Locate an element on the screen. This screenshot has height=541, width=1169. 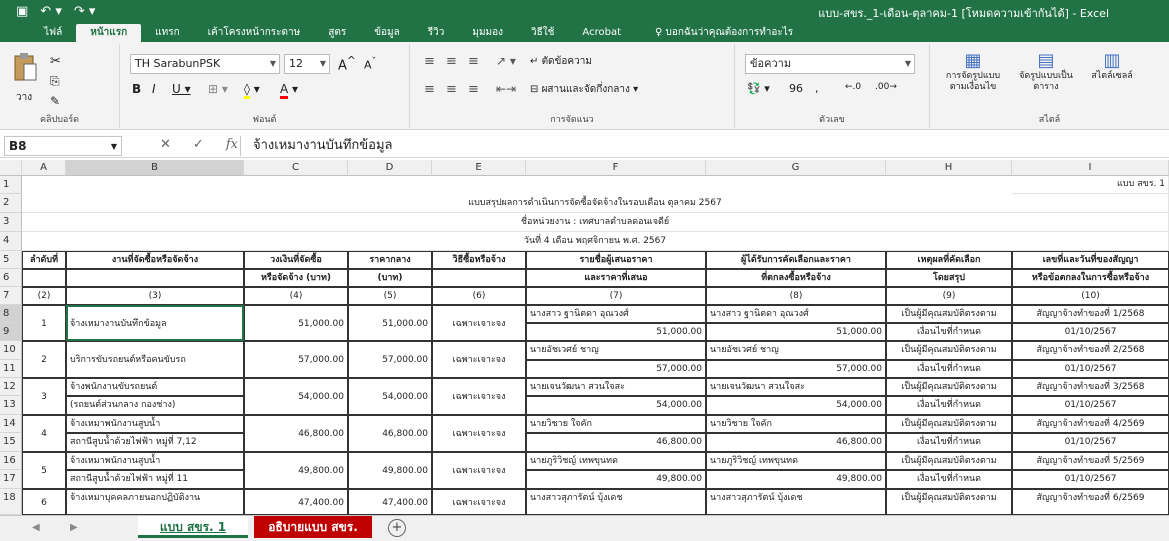
row-header: 11 is located at coordinates (11, 369).